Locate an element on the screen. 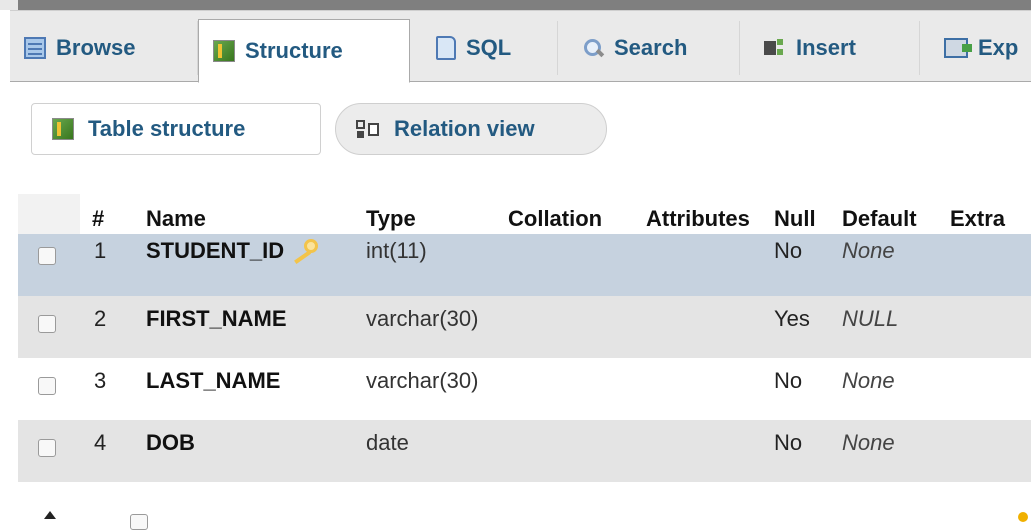 This screenshot has width=1031, height=530. column-name: DOB is located at coordinates (170, 442).